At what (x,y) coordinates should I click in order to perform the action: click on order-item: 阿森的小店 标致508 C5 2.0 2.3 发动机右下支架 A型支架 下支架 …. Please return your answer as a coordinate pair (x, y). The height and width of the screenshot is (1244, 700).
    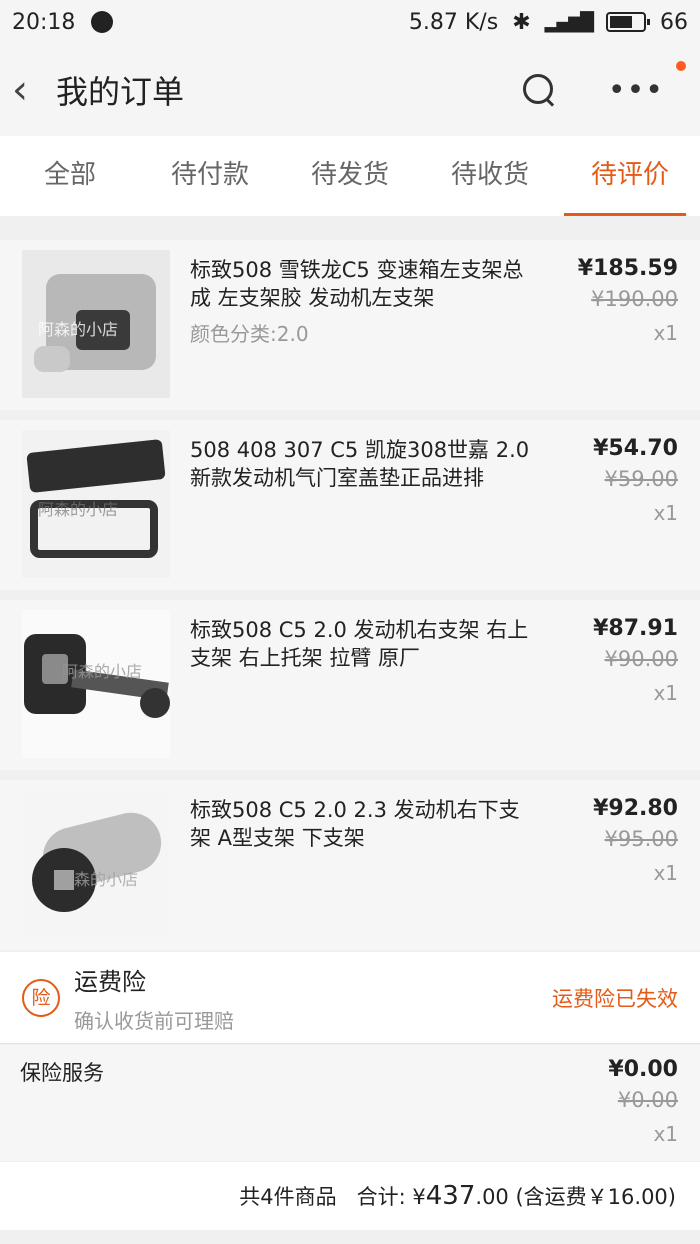
    Looking at the image, I should click on (350, 865).